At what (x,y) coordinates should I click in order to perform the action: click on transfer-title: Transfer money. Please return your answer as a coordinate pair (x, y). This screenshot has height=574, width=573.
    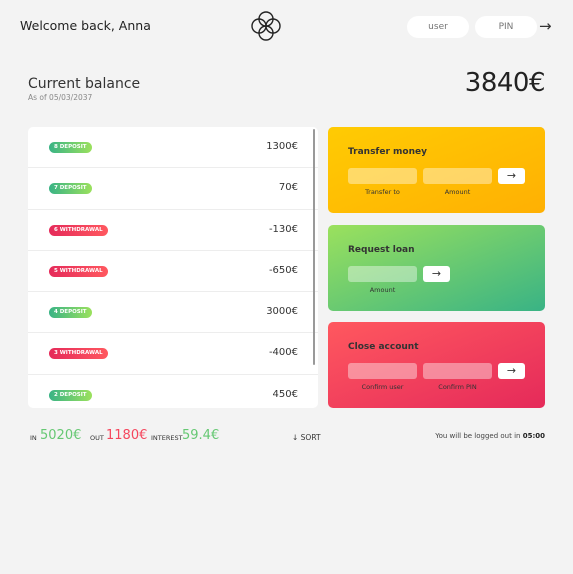
    Looking at the image, I should click on (387, 152).